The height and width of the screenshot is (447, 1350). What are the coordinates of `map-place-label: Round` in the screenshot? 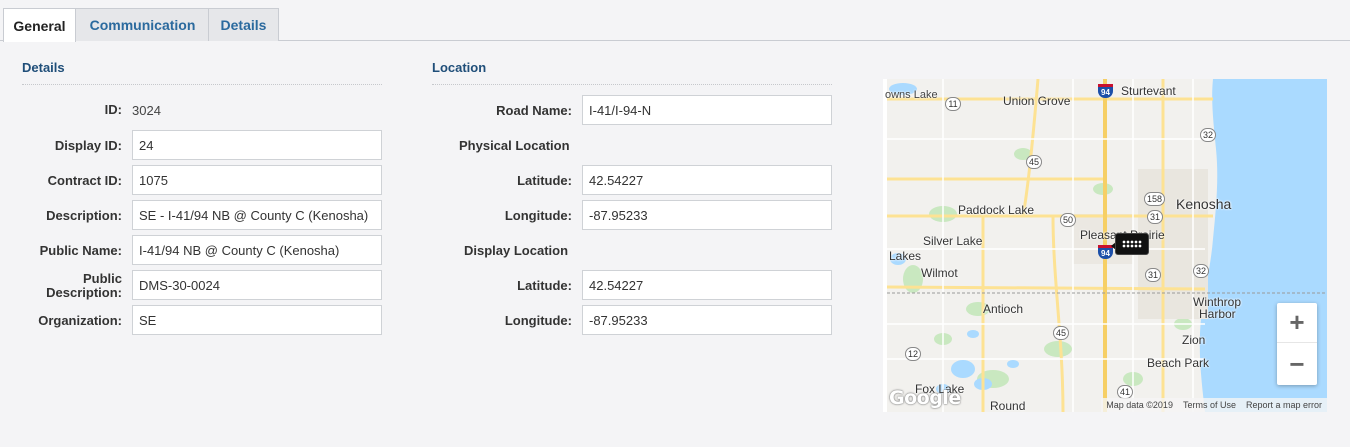 It's located at (1008, 405).